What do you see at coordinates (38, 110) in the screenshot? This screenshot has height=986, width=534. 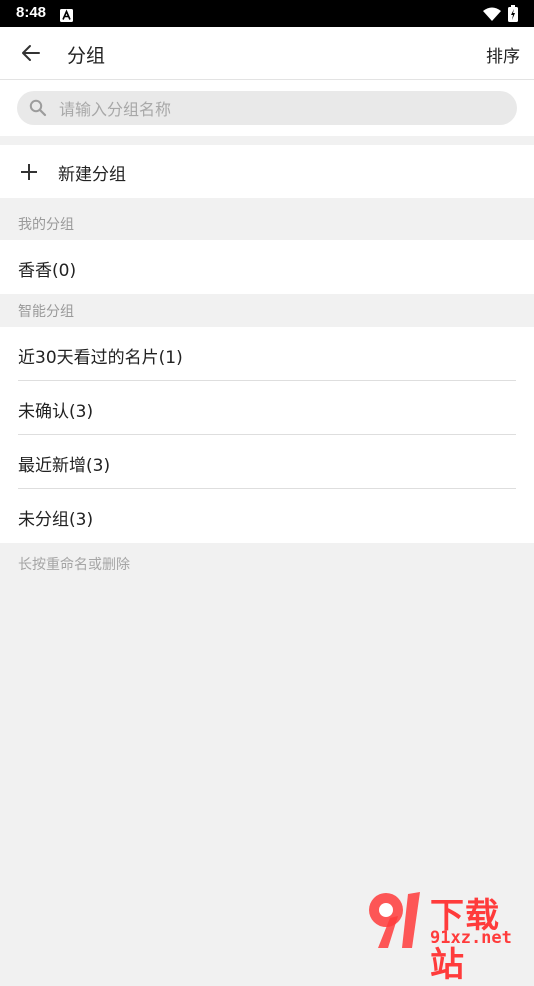 I see `search-icon` at bounding box center [38, 110].